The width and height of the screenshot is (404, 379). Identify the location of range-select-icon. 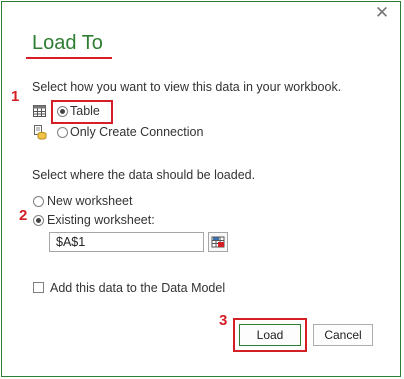
(218, 242).